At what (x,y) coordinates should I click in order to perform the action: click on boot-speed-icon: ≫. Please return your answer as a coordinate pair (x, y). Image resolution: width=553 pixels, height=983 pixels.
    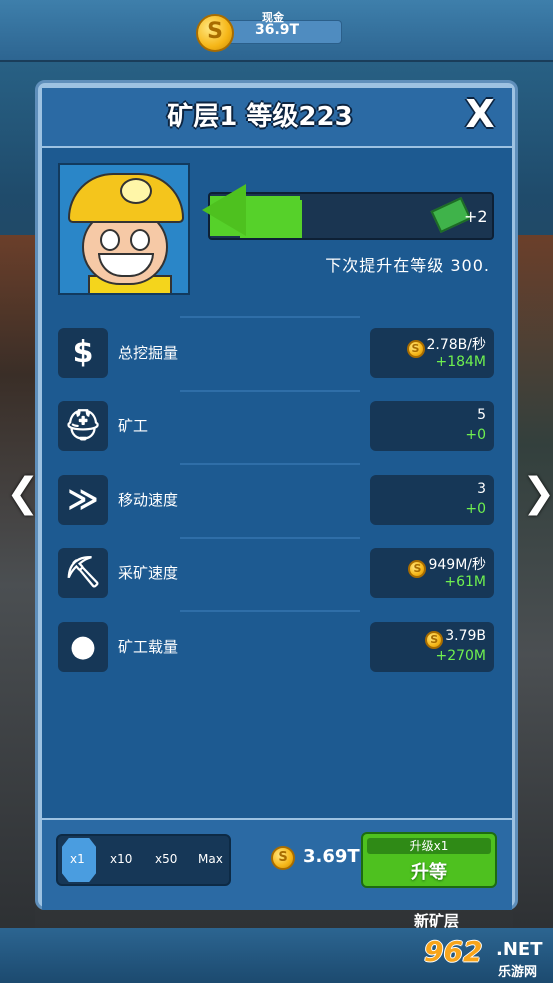
    Looking at the image, I should click on (83, 500).